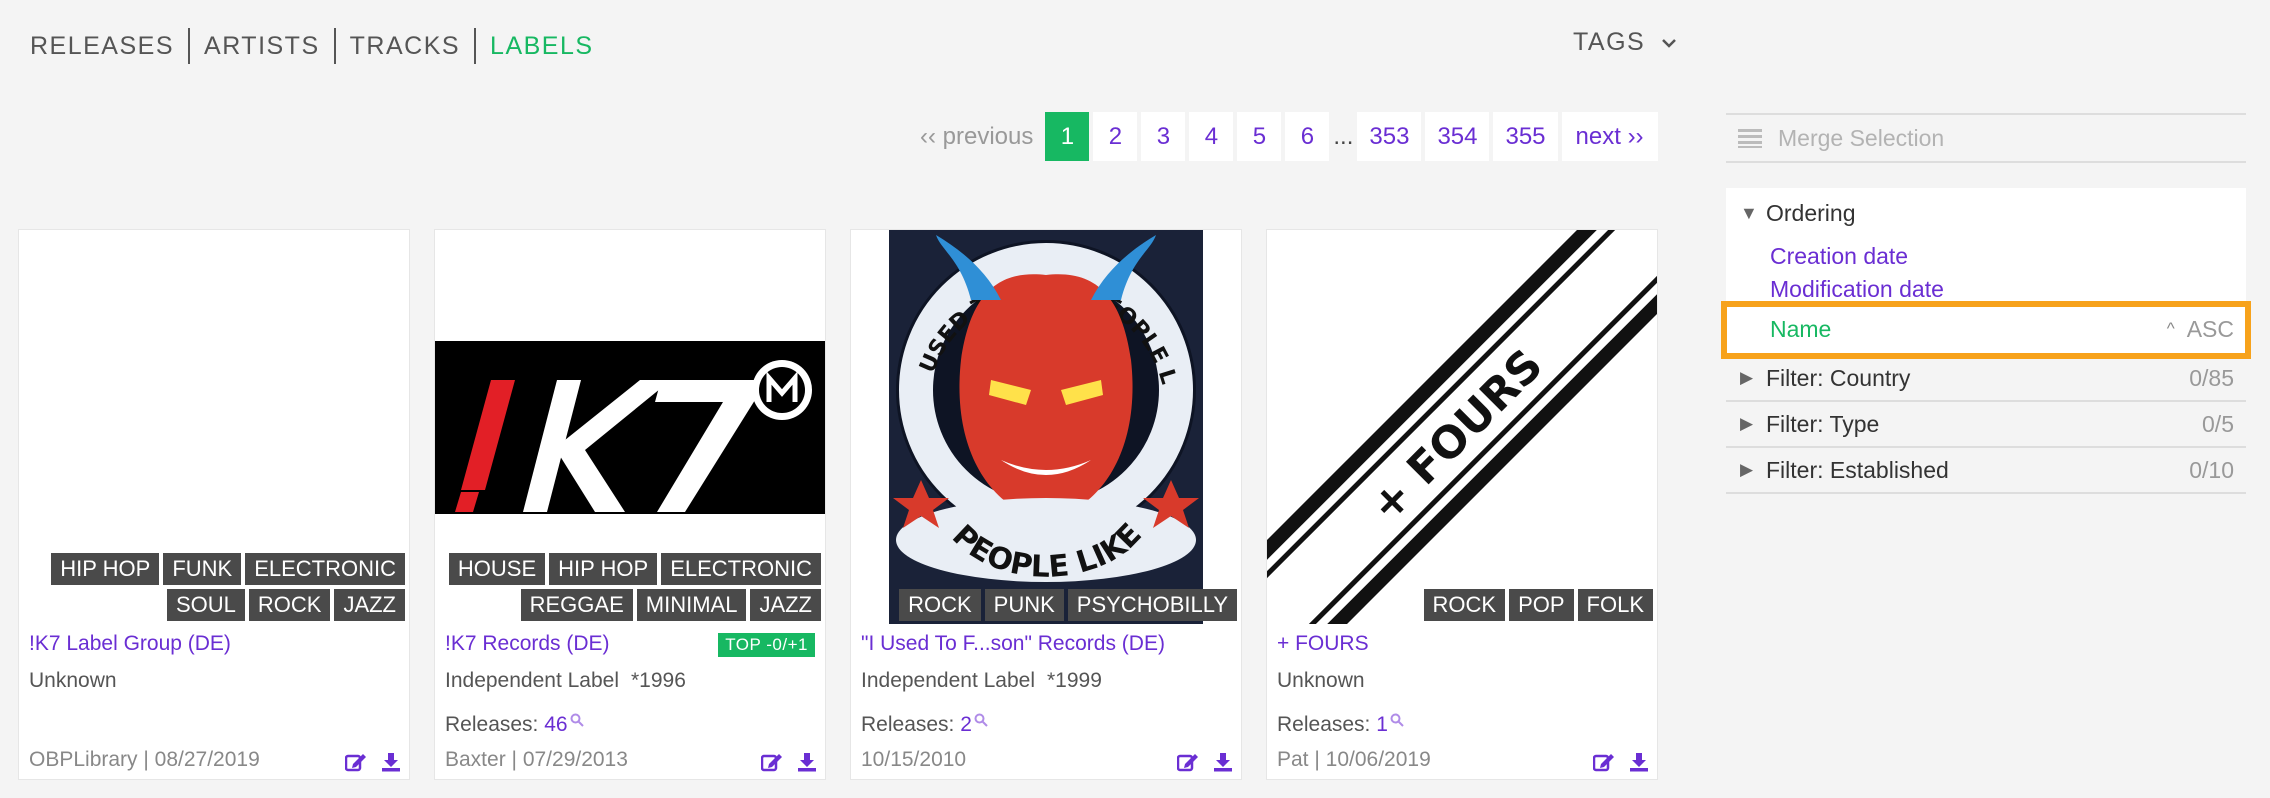 The height and width of the screenshot is (798, 2270). I want to click on order-creation-date: Creation date, so click(1986, 256).